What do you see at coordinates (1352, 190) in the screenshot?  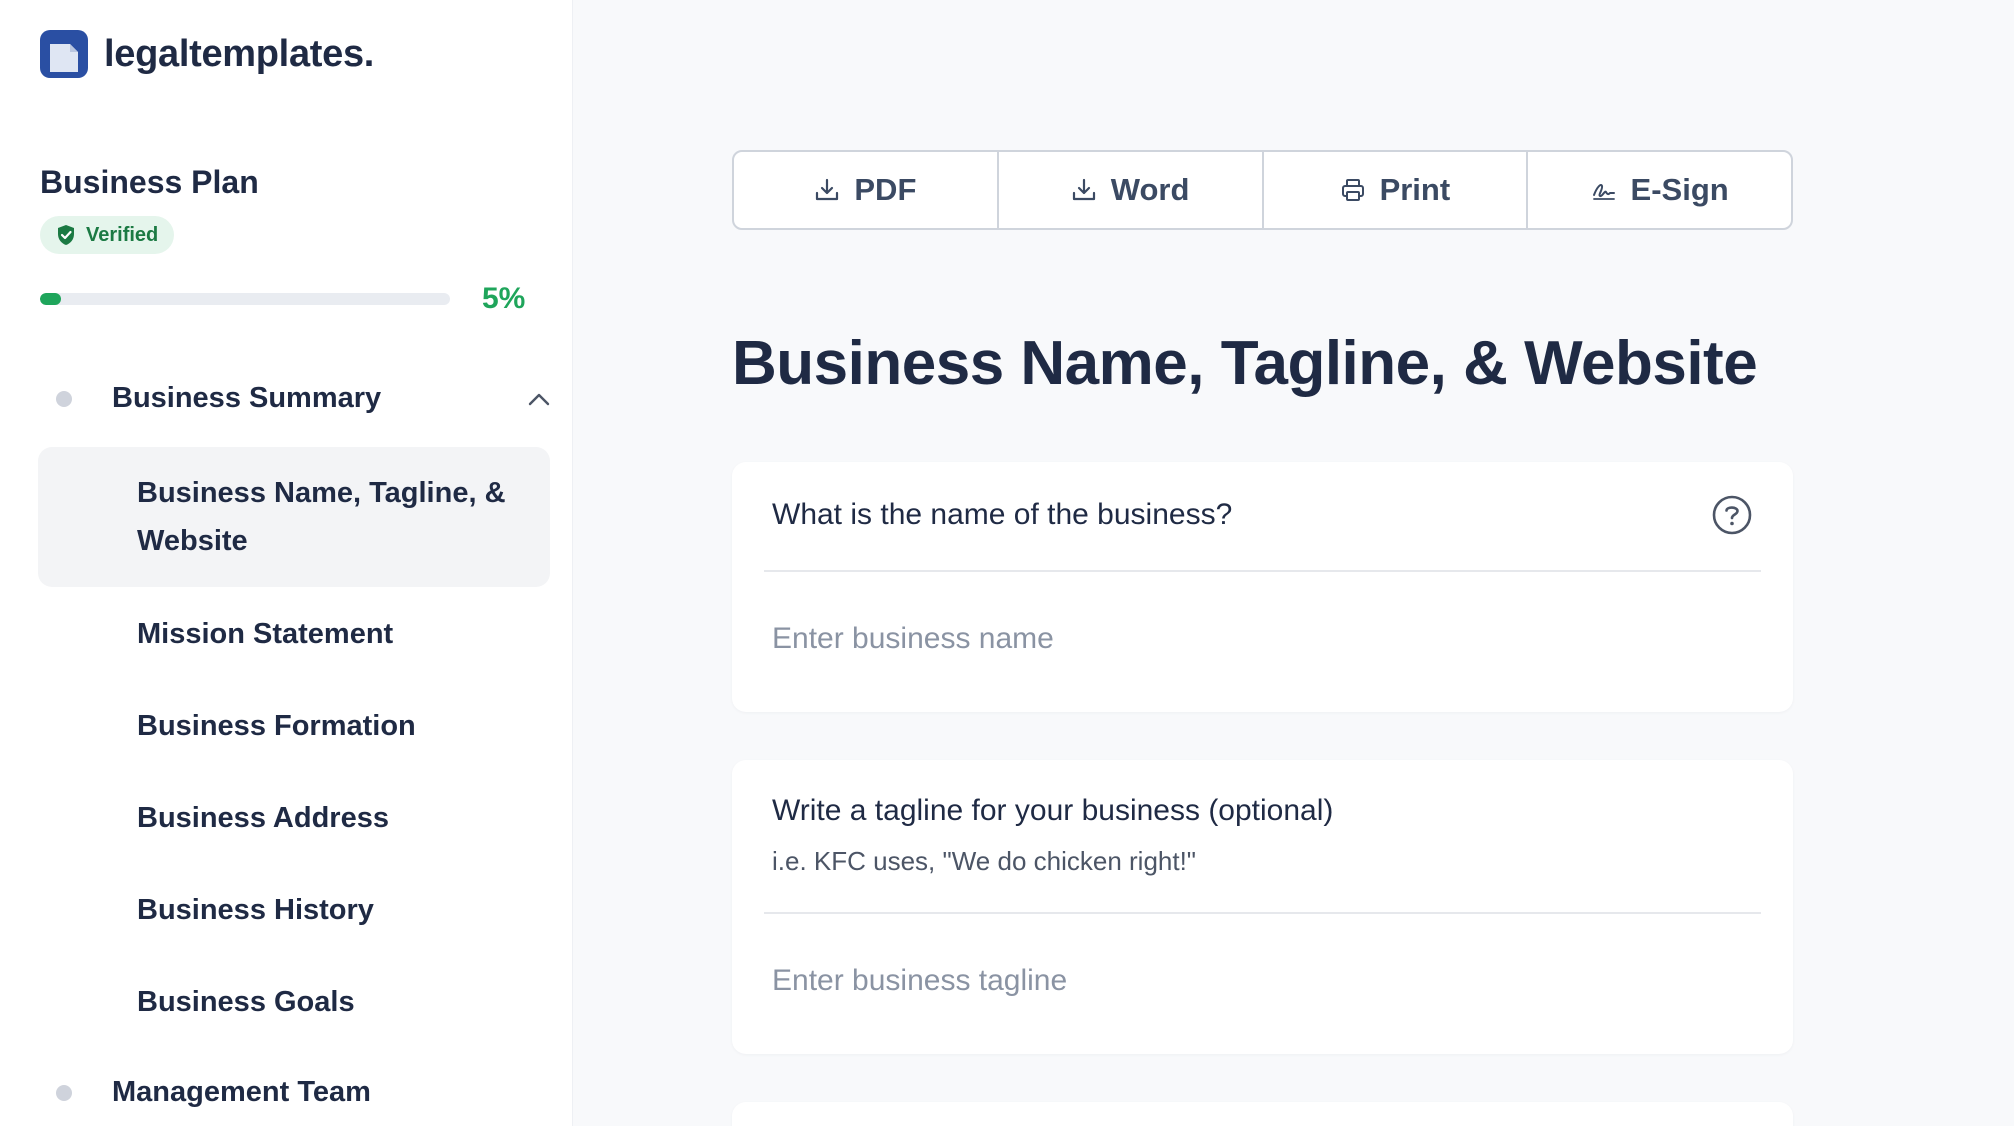 I see `printer-icon` at bounding box center [1352, 190].